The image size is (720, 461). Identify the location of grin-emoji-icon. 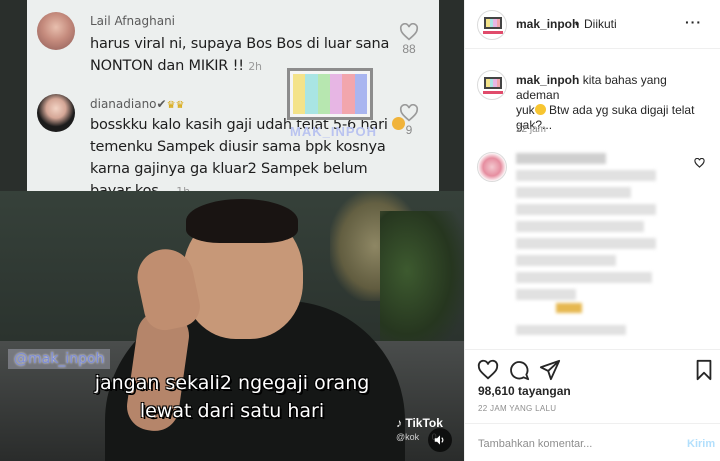
(540, 109).